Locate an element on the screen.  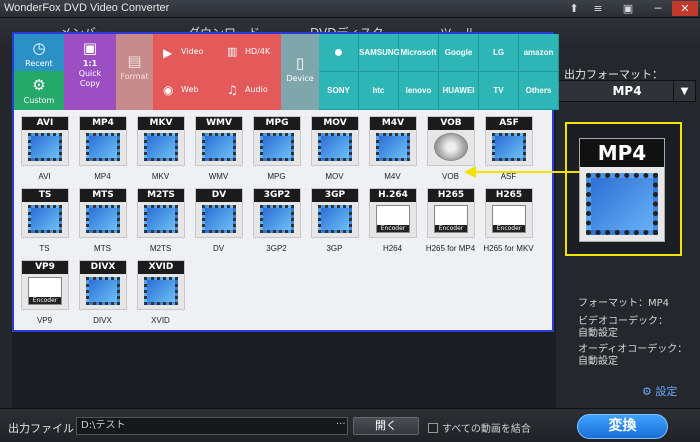
merge-checkbox: すべての動画を結合 is located at coordinates (479, 427).